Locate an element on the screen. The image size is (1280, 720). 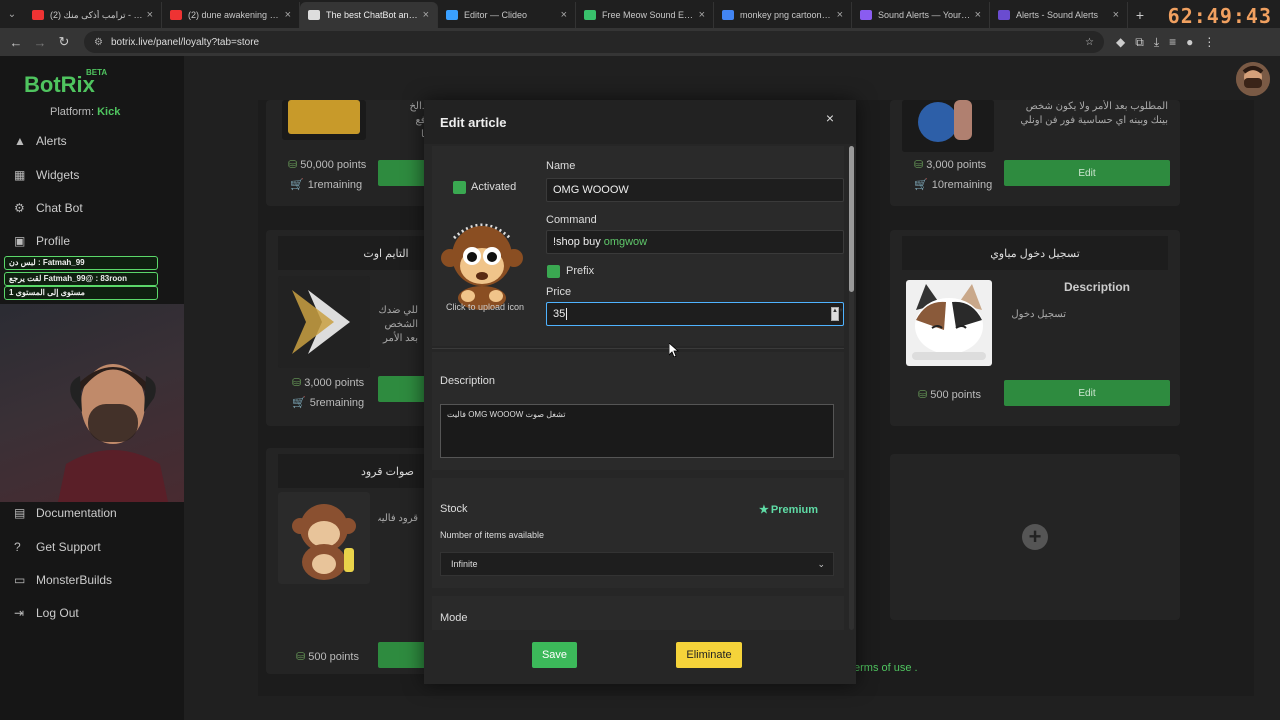
nav-chat-bot: ⚙ Chat Bot is located at coordinates (48, 208).